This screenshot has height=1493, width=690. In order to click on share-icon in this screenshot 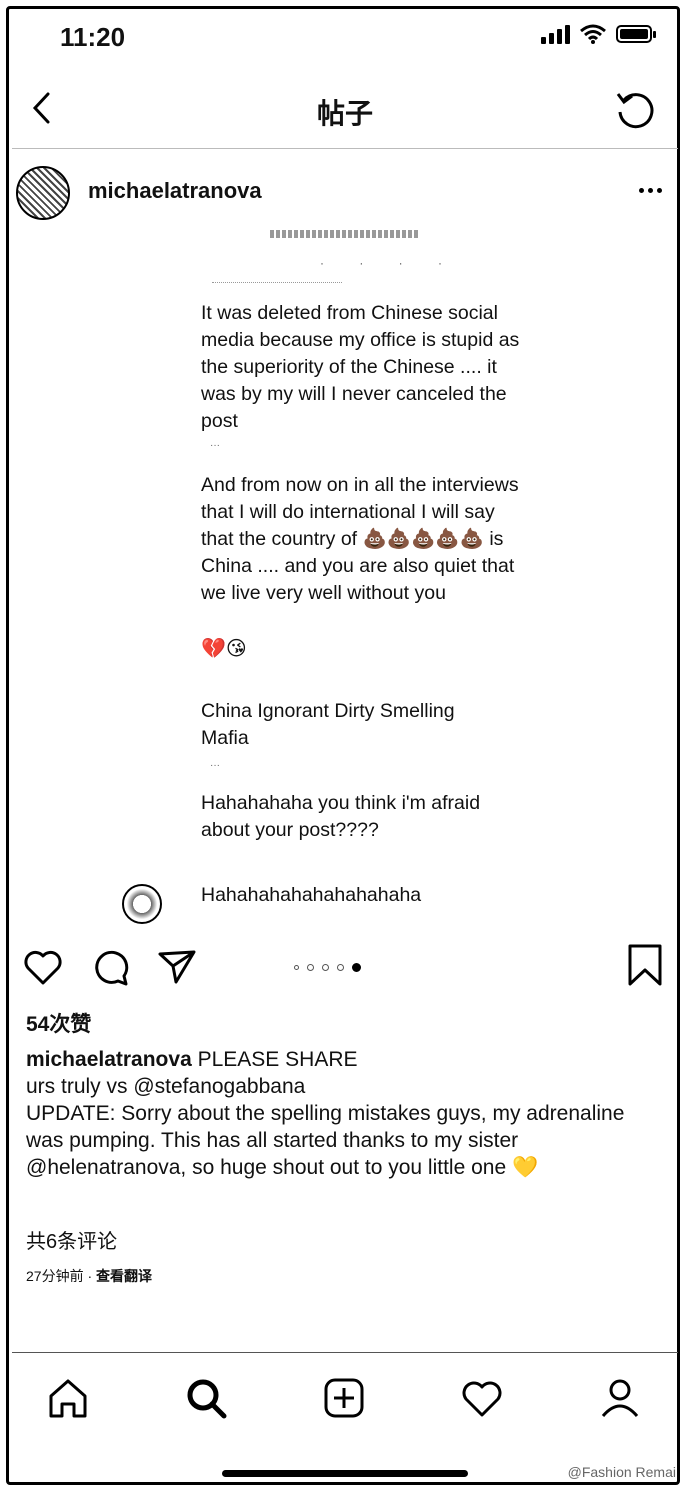, I will do `click(177, 967)`.